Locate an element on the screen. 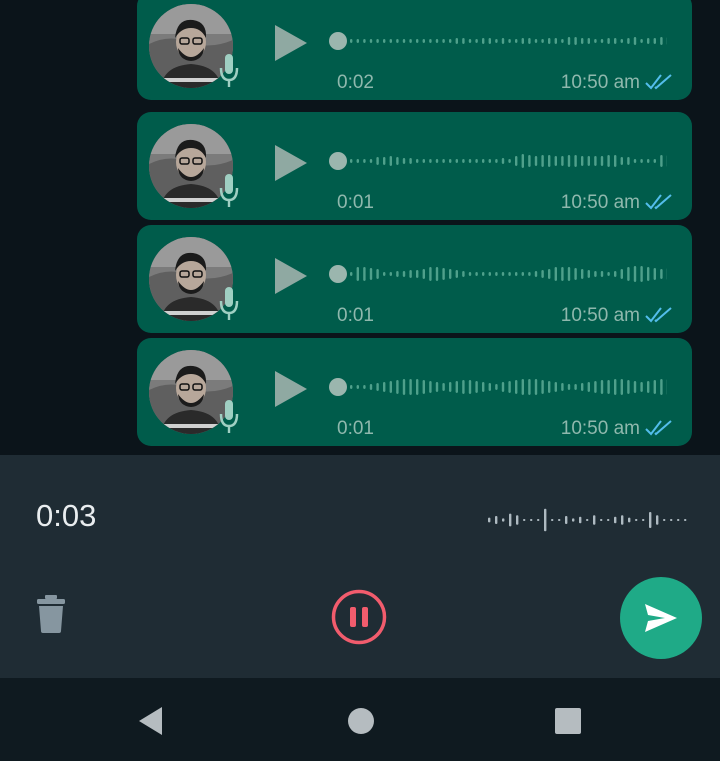  send-icon is located at coordinates (661, 618).